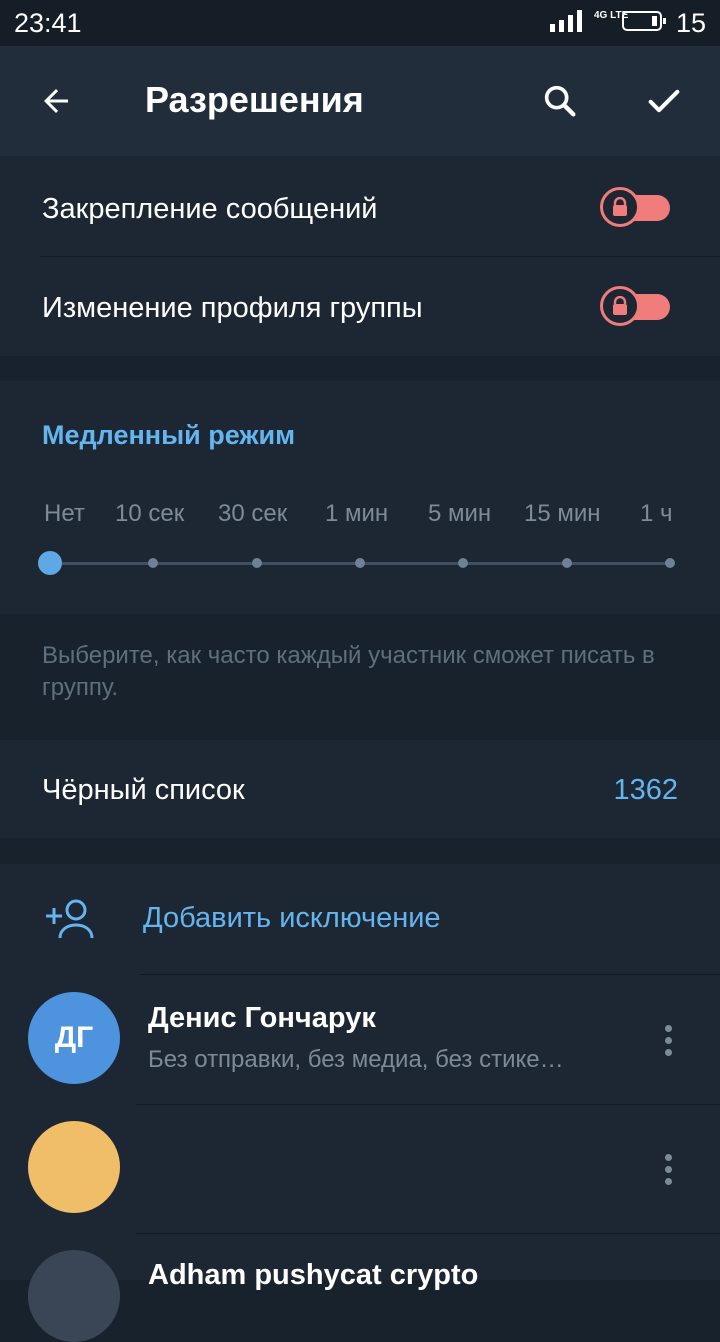 Image resolution: width=720 pixels, height=1342 pixels. Describe the element at coordinates (645, 790) in the screenshot. I see `blacklist-count: 1362` at that location.